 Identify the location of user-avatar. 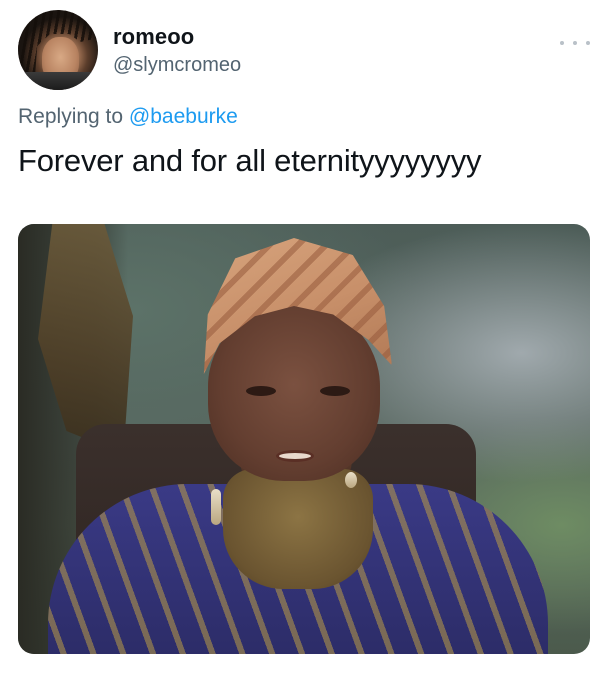
(58, 50).